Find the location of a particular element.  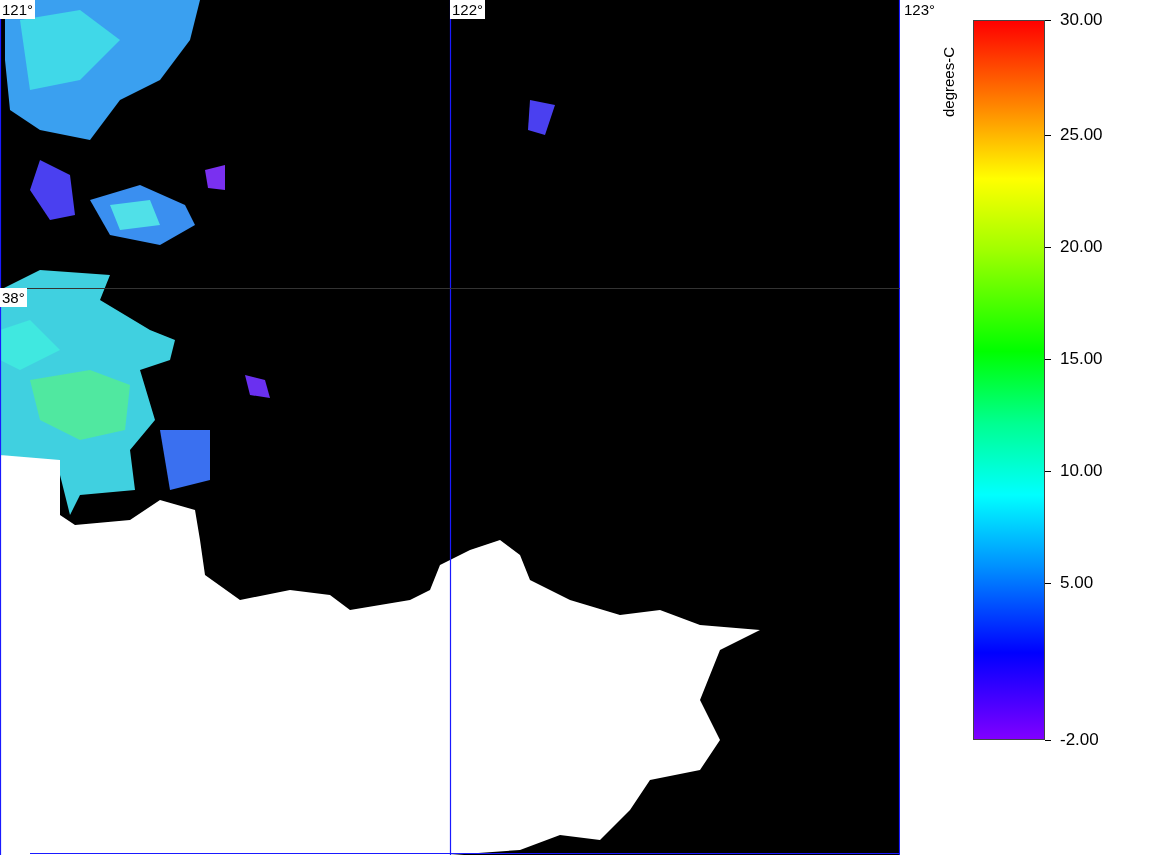

colorbar-title: degrees-C is located at coordinates (949, 81).